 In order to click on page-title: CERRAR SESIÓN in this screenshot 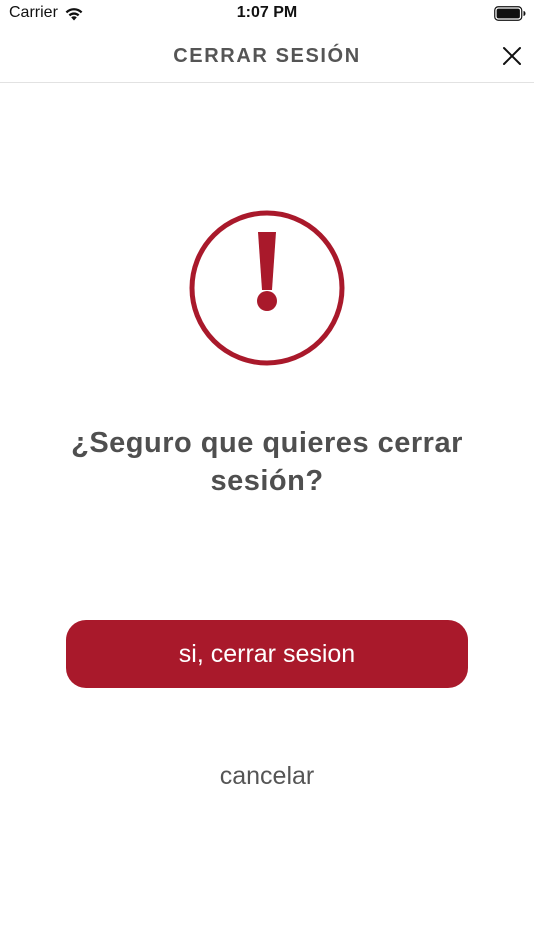, I will do `click(267, 56)`.